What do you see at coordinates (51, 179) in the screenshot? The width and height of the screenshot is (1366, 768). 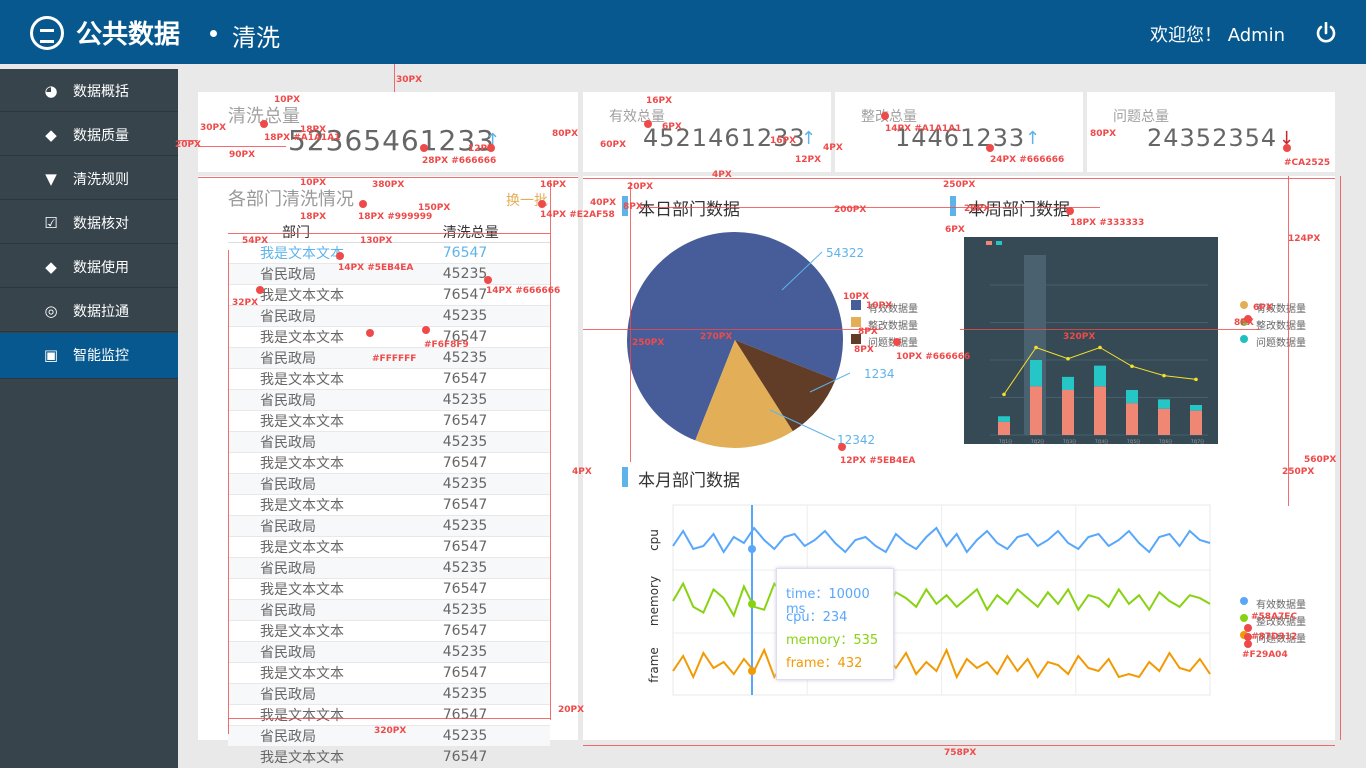 I see `filter-icon: ▼` at bounding box center [51, 179].